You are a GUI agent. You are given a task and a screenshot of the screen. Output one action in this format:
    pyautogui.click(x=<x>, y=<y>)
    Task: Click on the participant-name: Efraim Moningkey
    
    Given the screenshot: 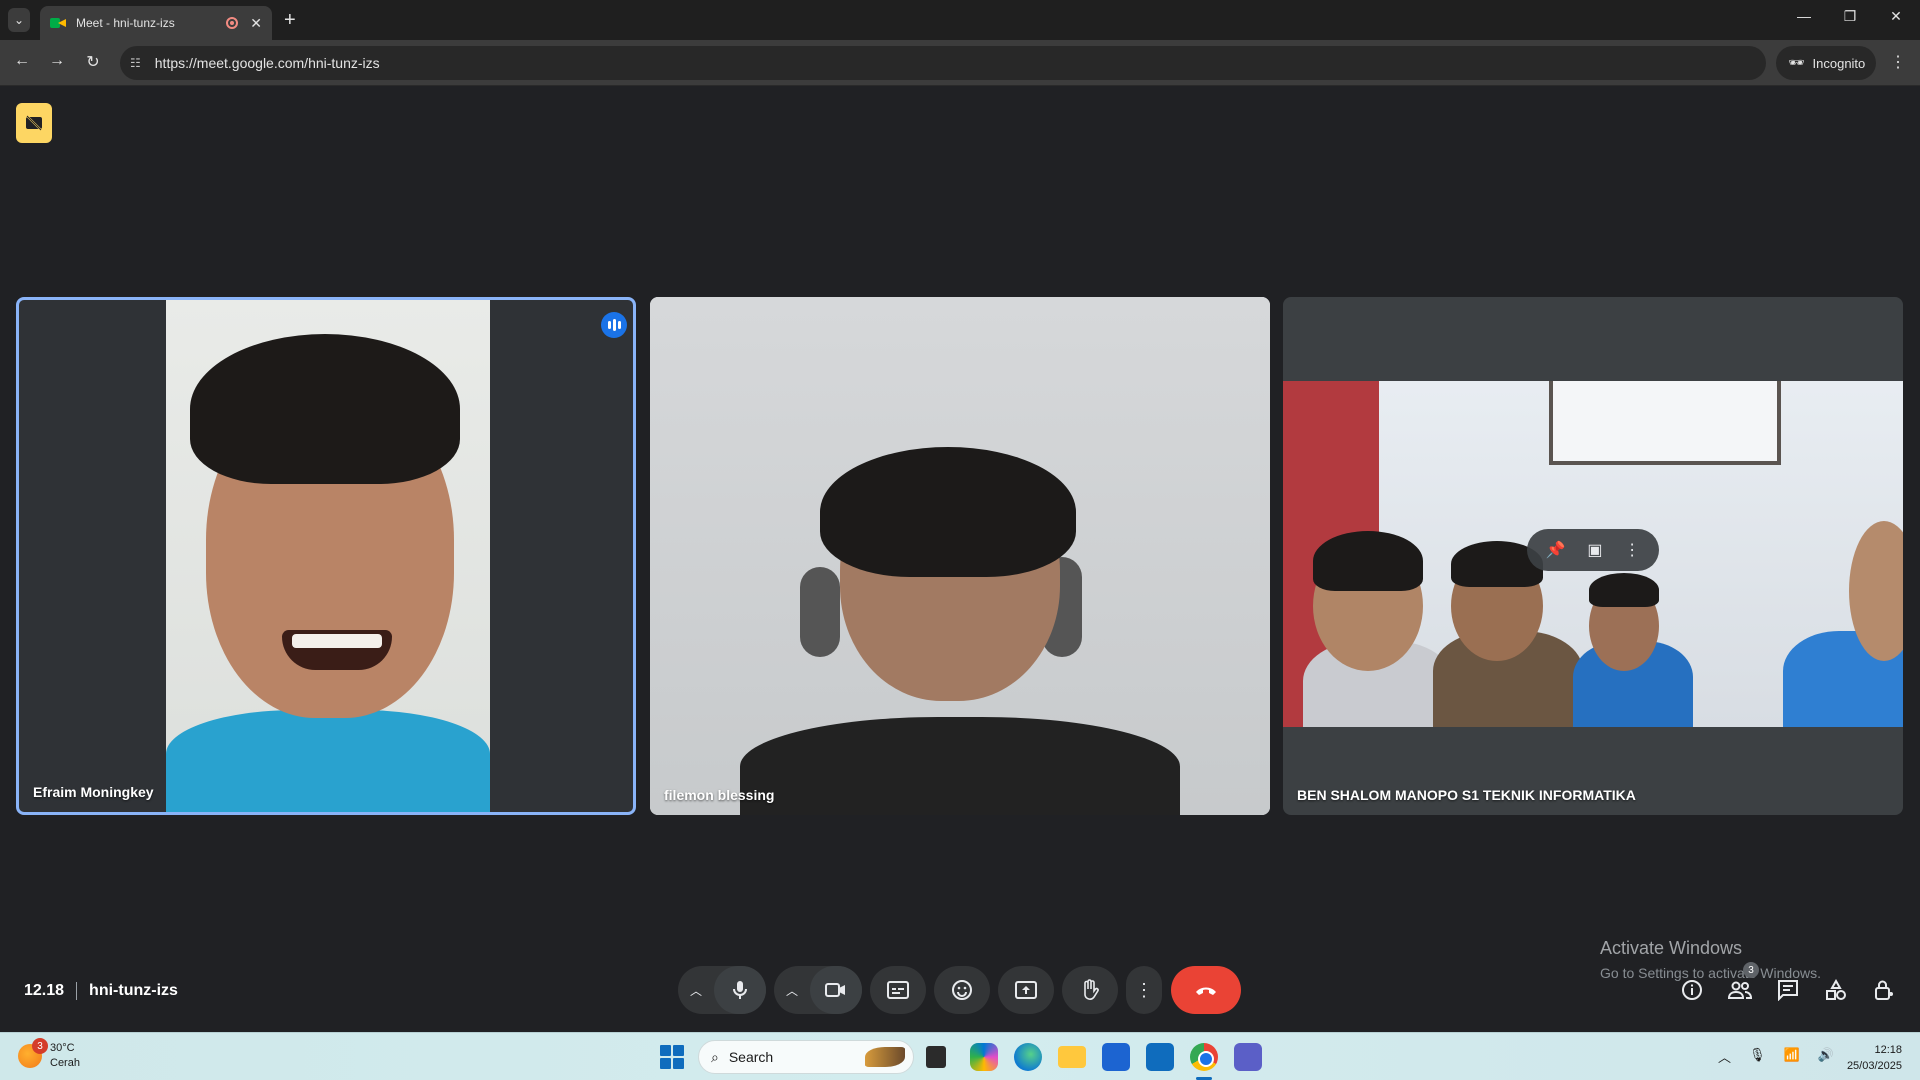 What is the action you would take?
    pyautogui.click(x=93, y=792)
    